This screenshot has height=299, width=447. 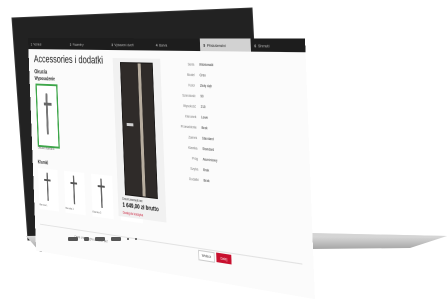 I want to click on step-label: Příslušenství, so click(x=216, y=45).